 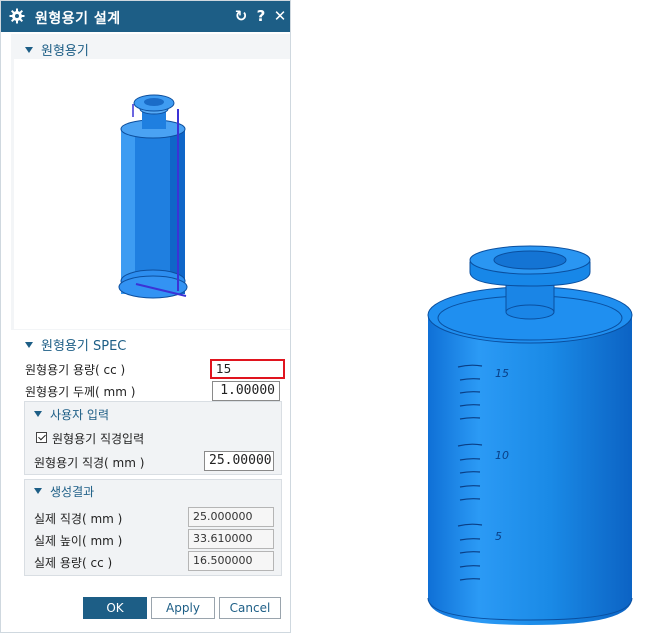 I want to click on ok-button: OK, so click(x=115, y=608).